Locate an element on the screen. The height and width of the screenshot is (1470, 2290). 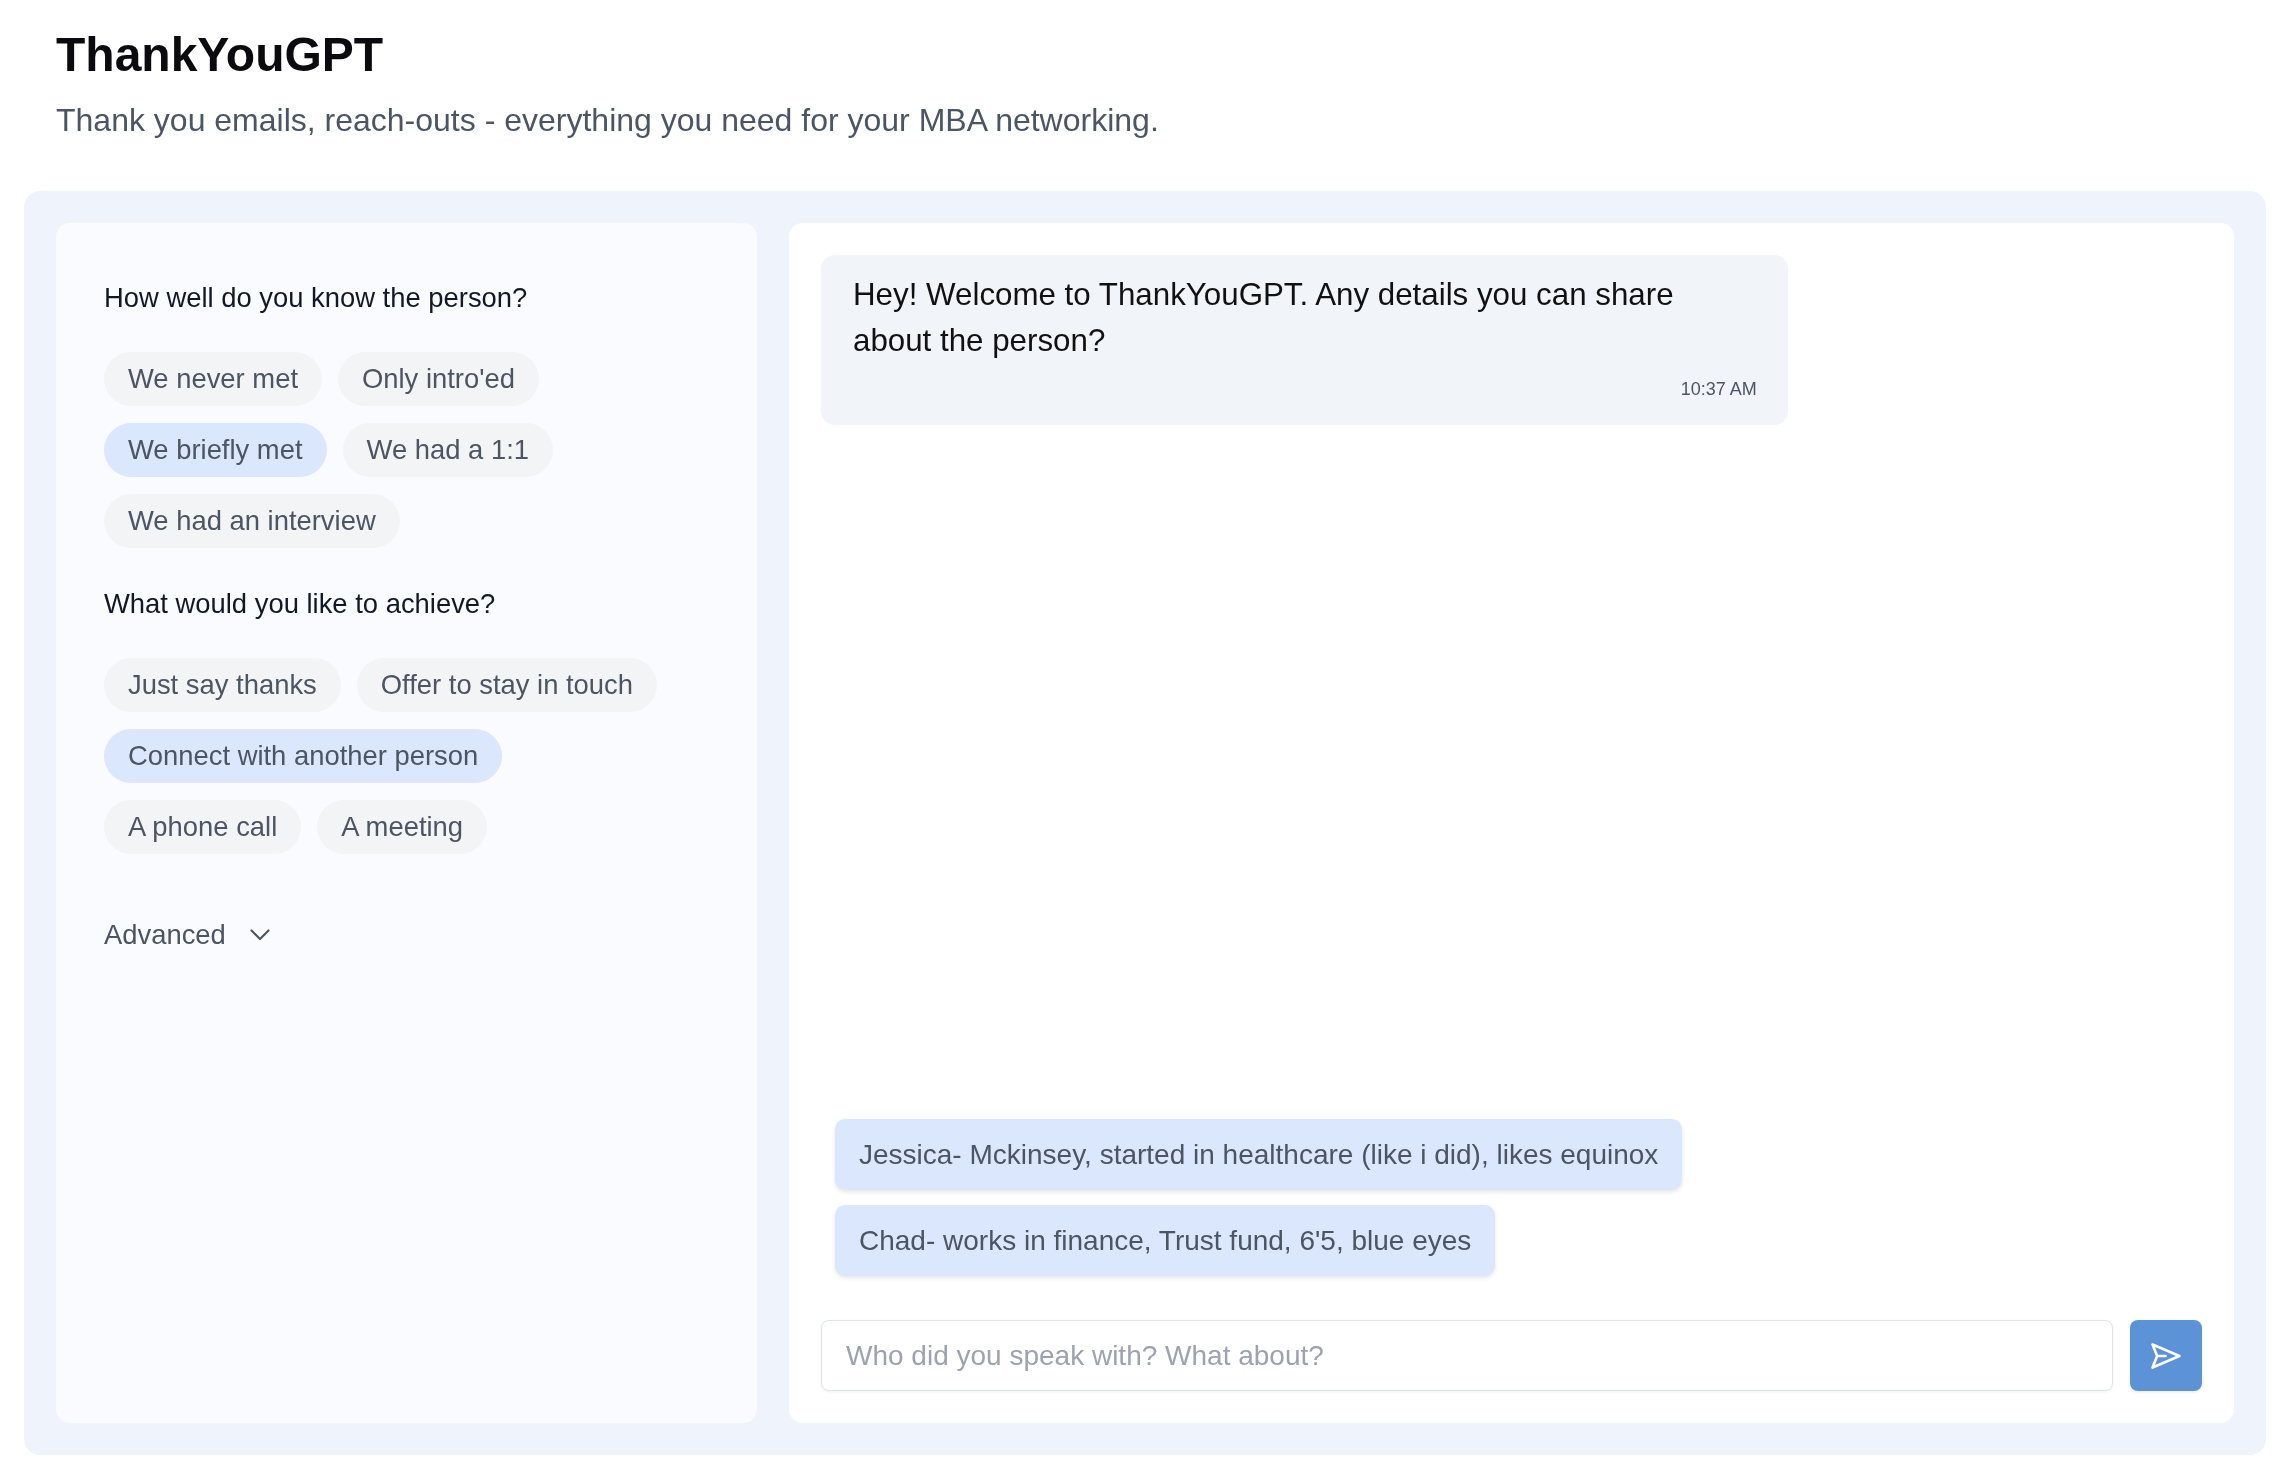
message-input-field: Who did you speak with? What about? is located at coordinates (1467, 1355).